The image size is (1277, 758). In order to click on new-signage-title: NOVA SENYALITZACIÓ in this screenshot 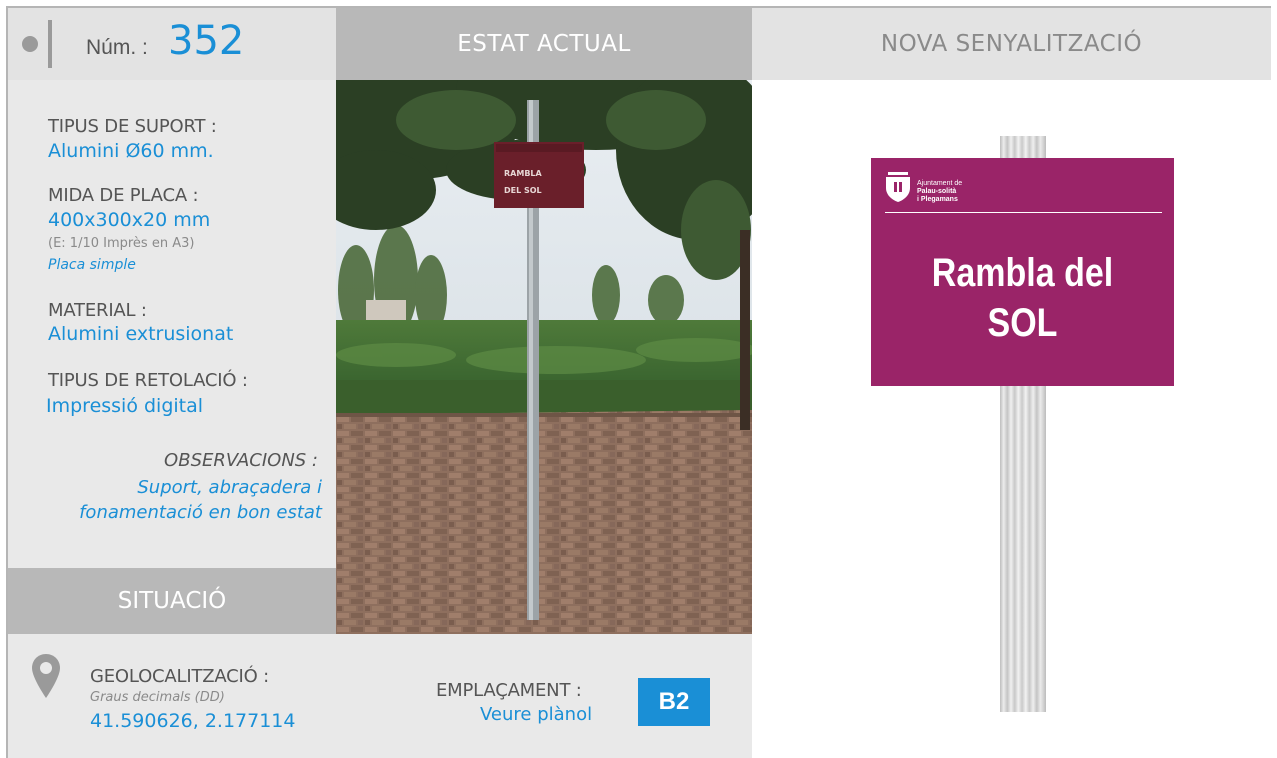, I will do `click(1011, 44)`.